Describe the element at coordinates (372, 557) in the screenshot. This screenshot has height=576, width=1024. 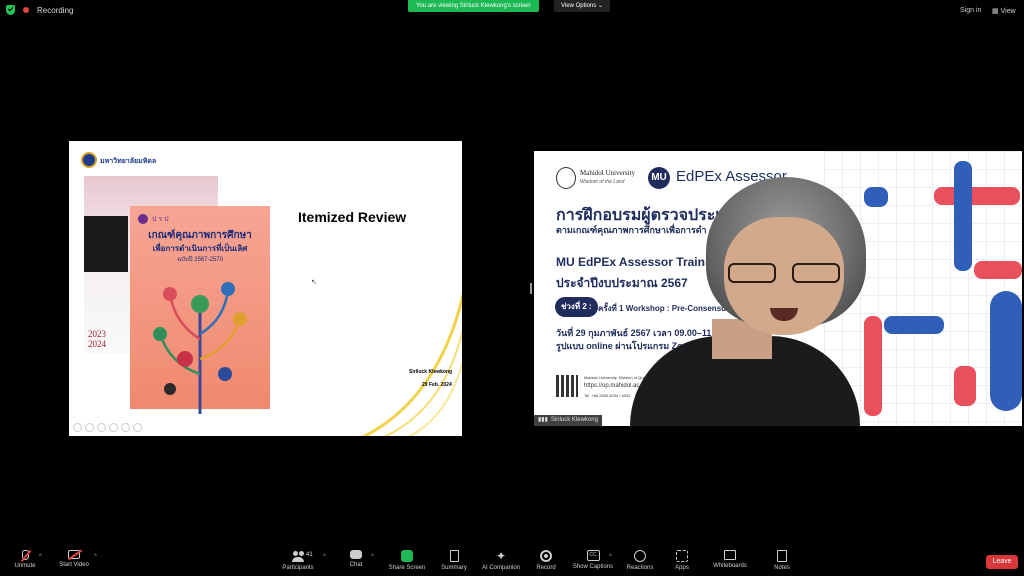
I see `chat-chevron-icon: ^` at that location.